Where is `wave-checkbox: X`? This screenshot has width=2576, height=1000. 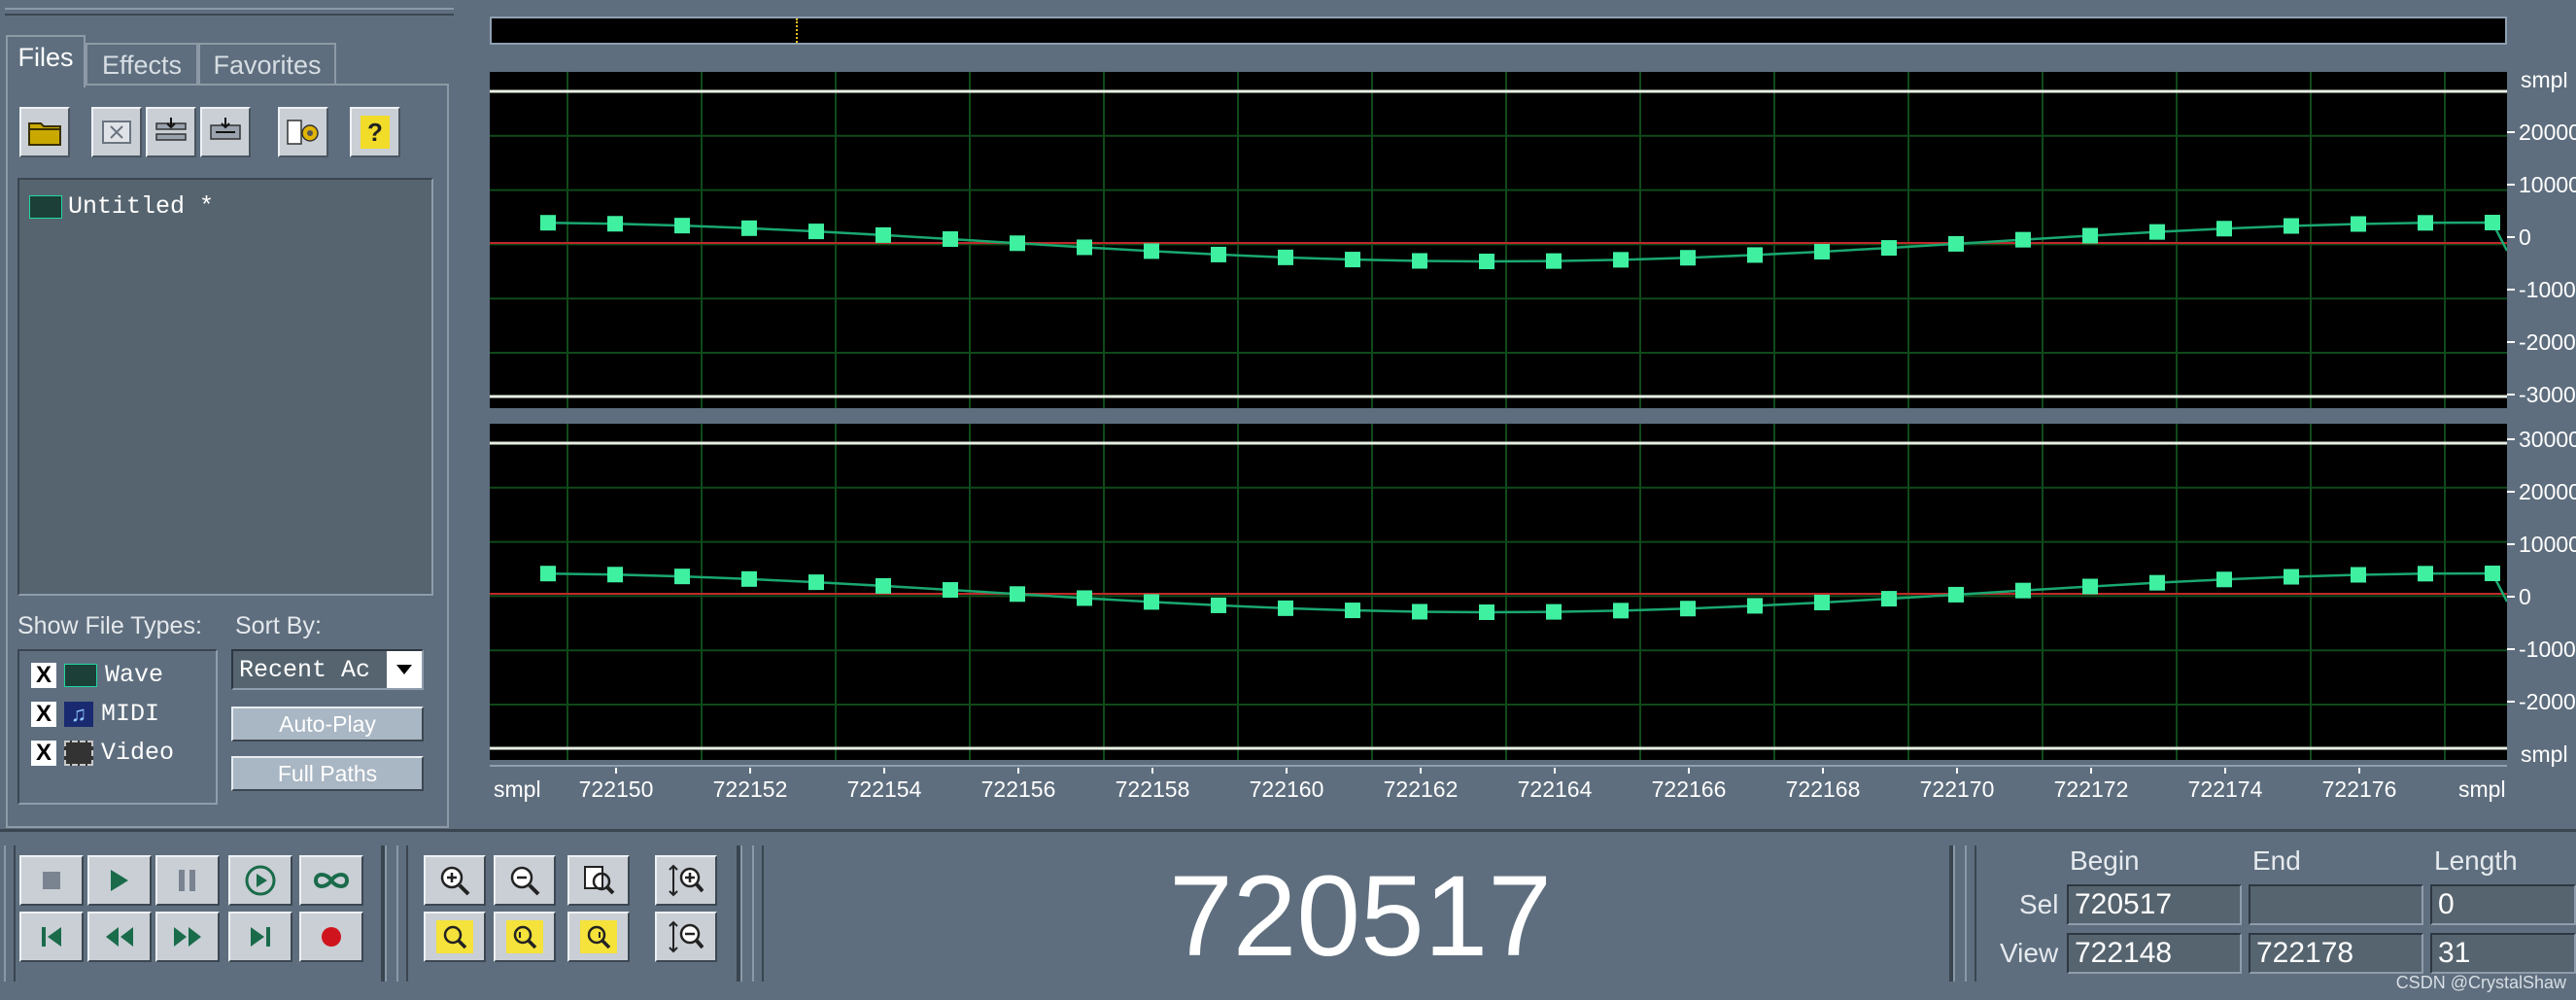 wave-checkbox: X is located at coordinates (43, 675).